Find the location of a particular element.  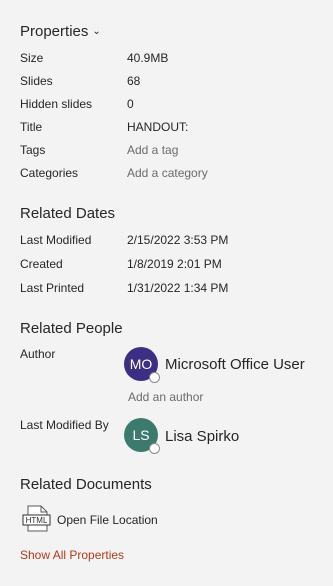

html-file-icon: HTML is located at coordinates (36, 518).